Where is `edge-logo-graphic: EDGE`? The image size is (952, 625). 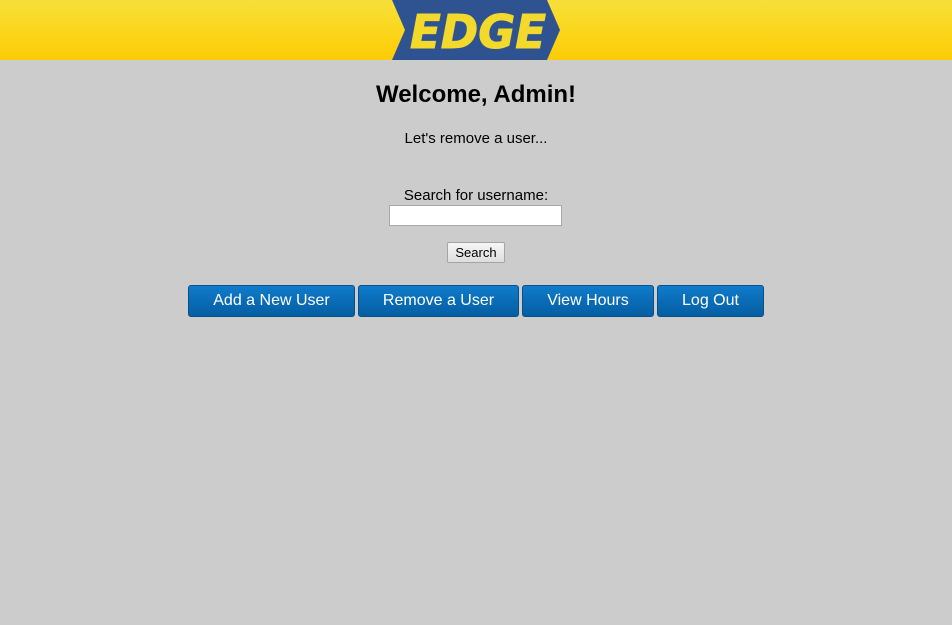 edge-logo-graphic: EDGE is located at coordinates (476, 30).